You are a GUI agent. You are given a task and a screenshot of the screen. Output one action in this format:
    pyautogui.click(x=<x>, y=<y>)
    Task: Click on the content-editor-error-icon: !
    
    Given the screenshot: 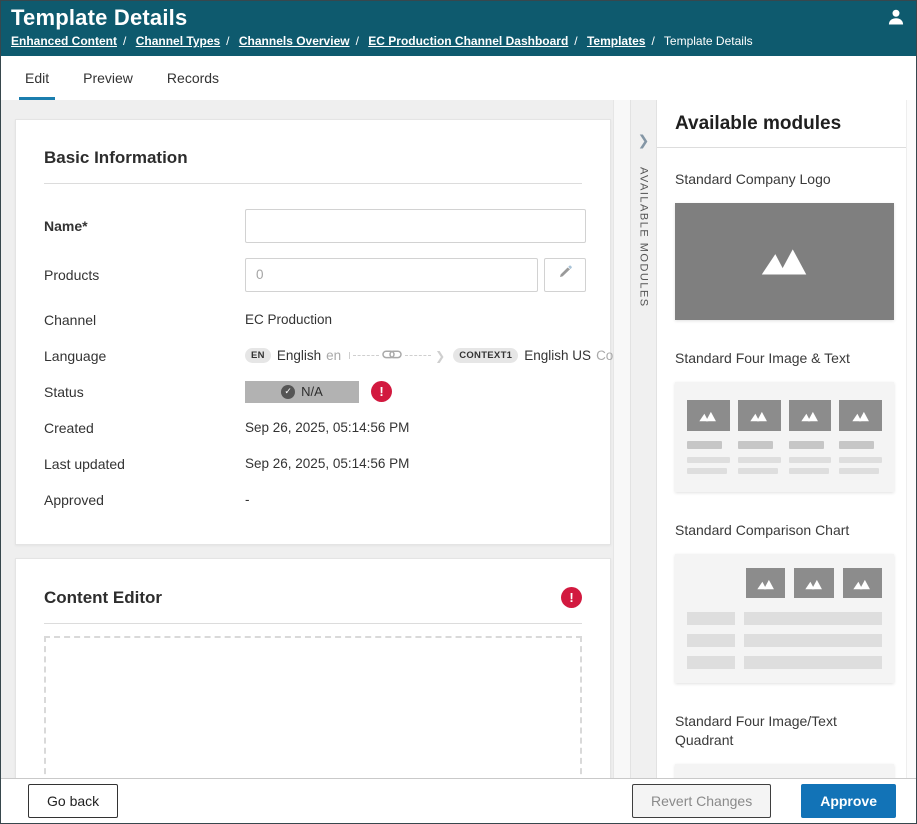 What is the action you would take?
    pyautogui.click(x=571, y=597)
    